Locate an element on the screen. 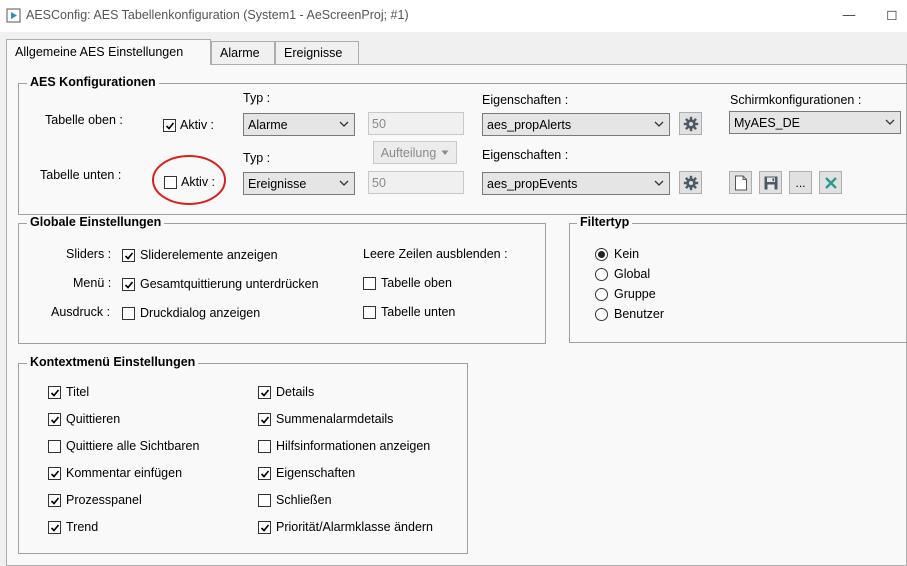  table-bottom-properties-settings-button is located at coordinates (690, 182).